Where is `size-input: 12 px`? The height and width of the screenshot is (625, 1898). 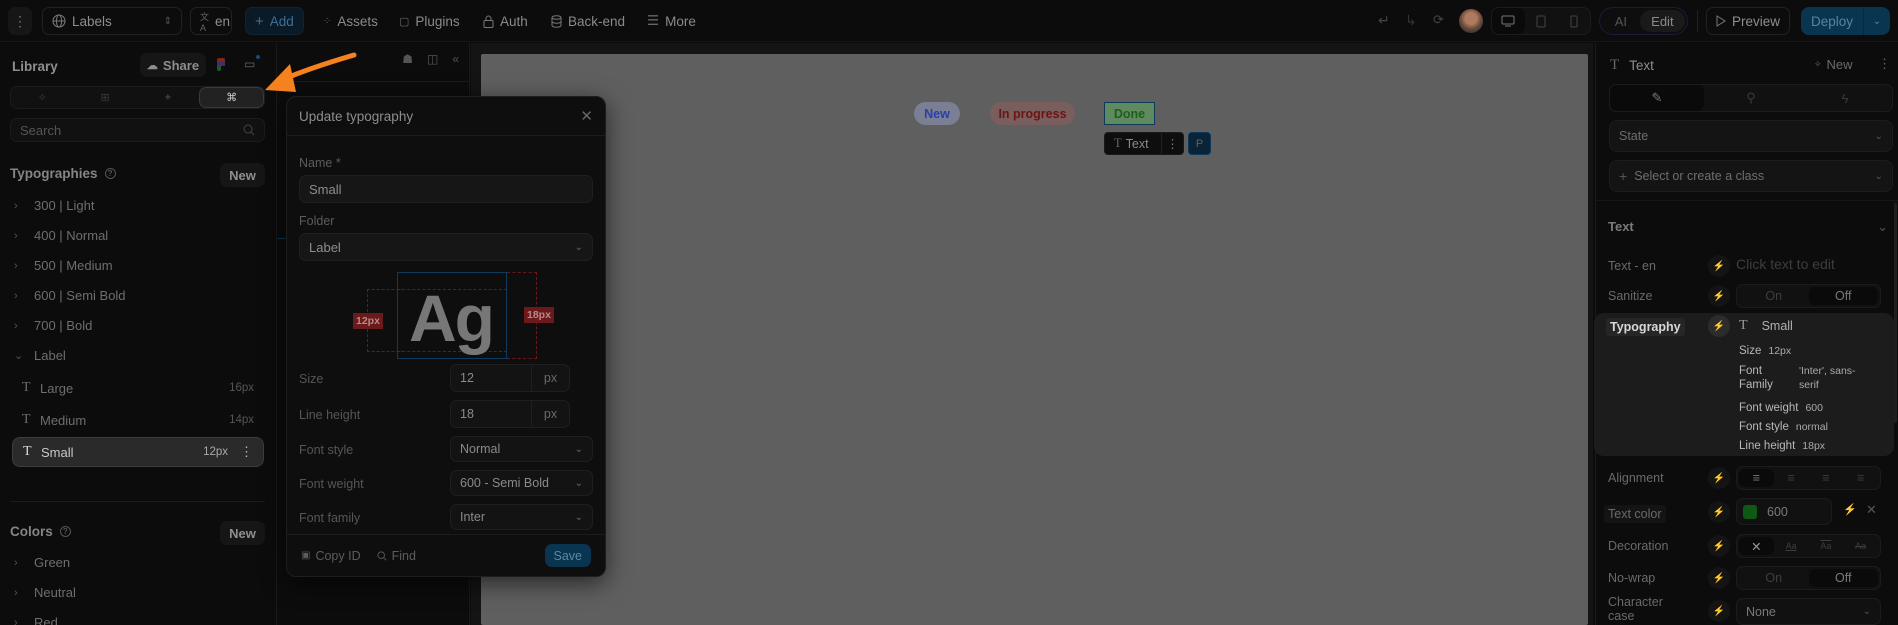
size-input: 12 px is located at coordinates (510, 378).